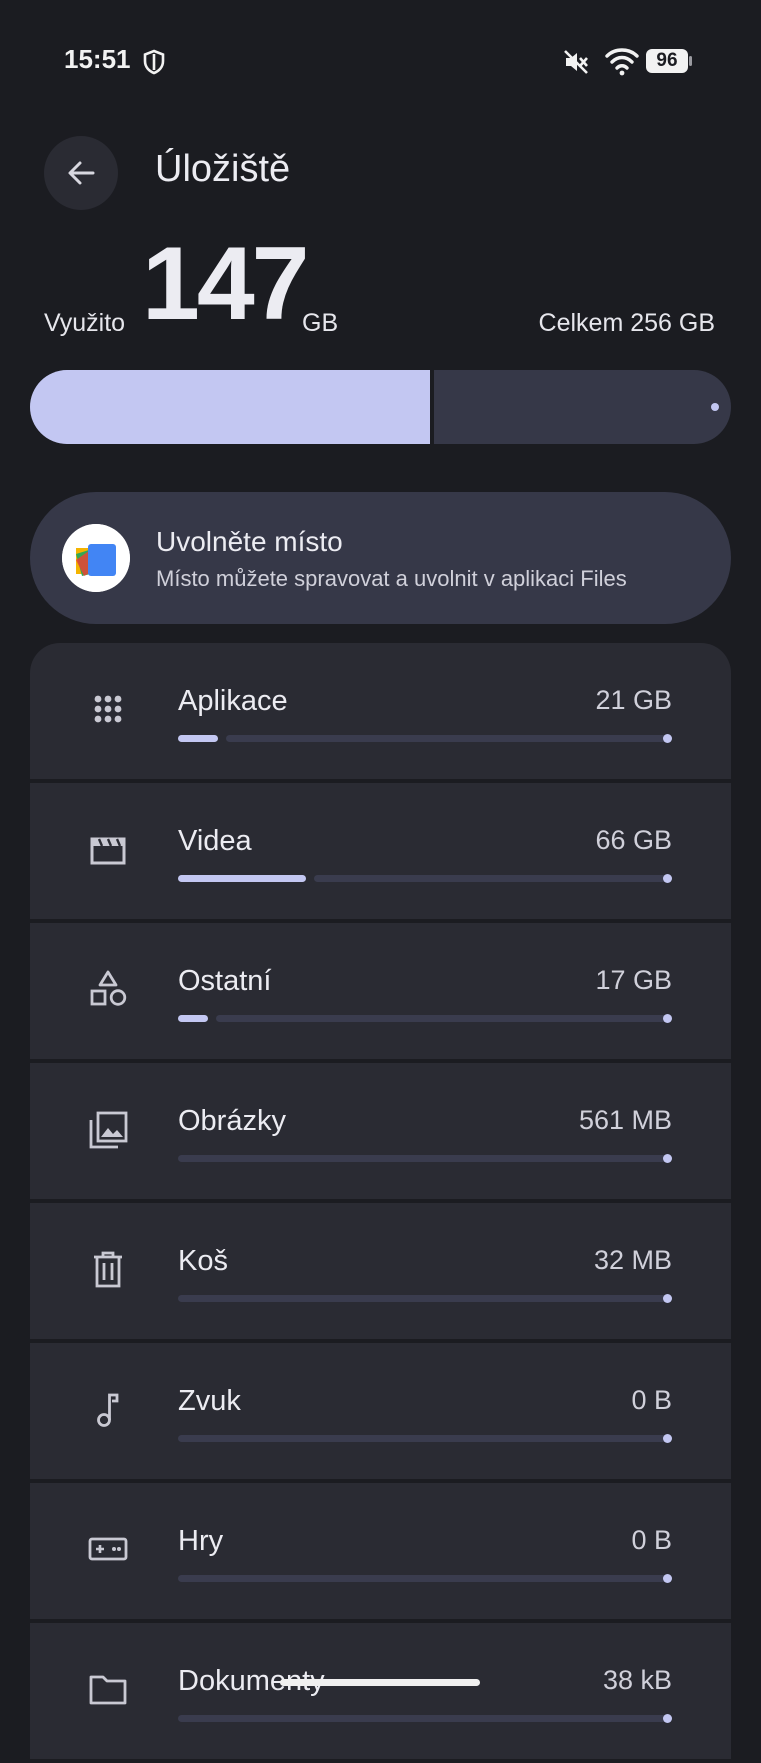 Image resolution: width=761 pixels, height=1763 pixels. Describe the element at coordinates (622, 62) in the screenshot. I see `wifi-icon` at that location.